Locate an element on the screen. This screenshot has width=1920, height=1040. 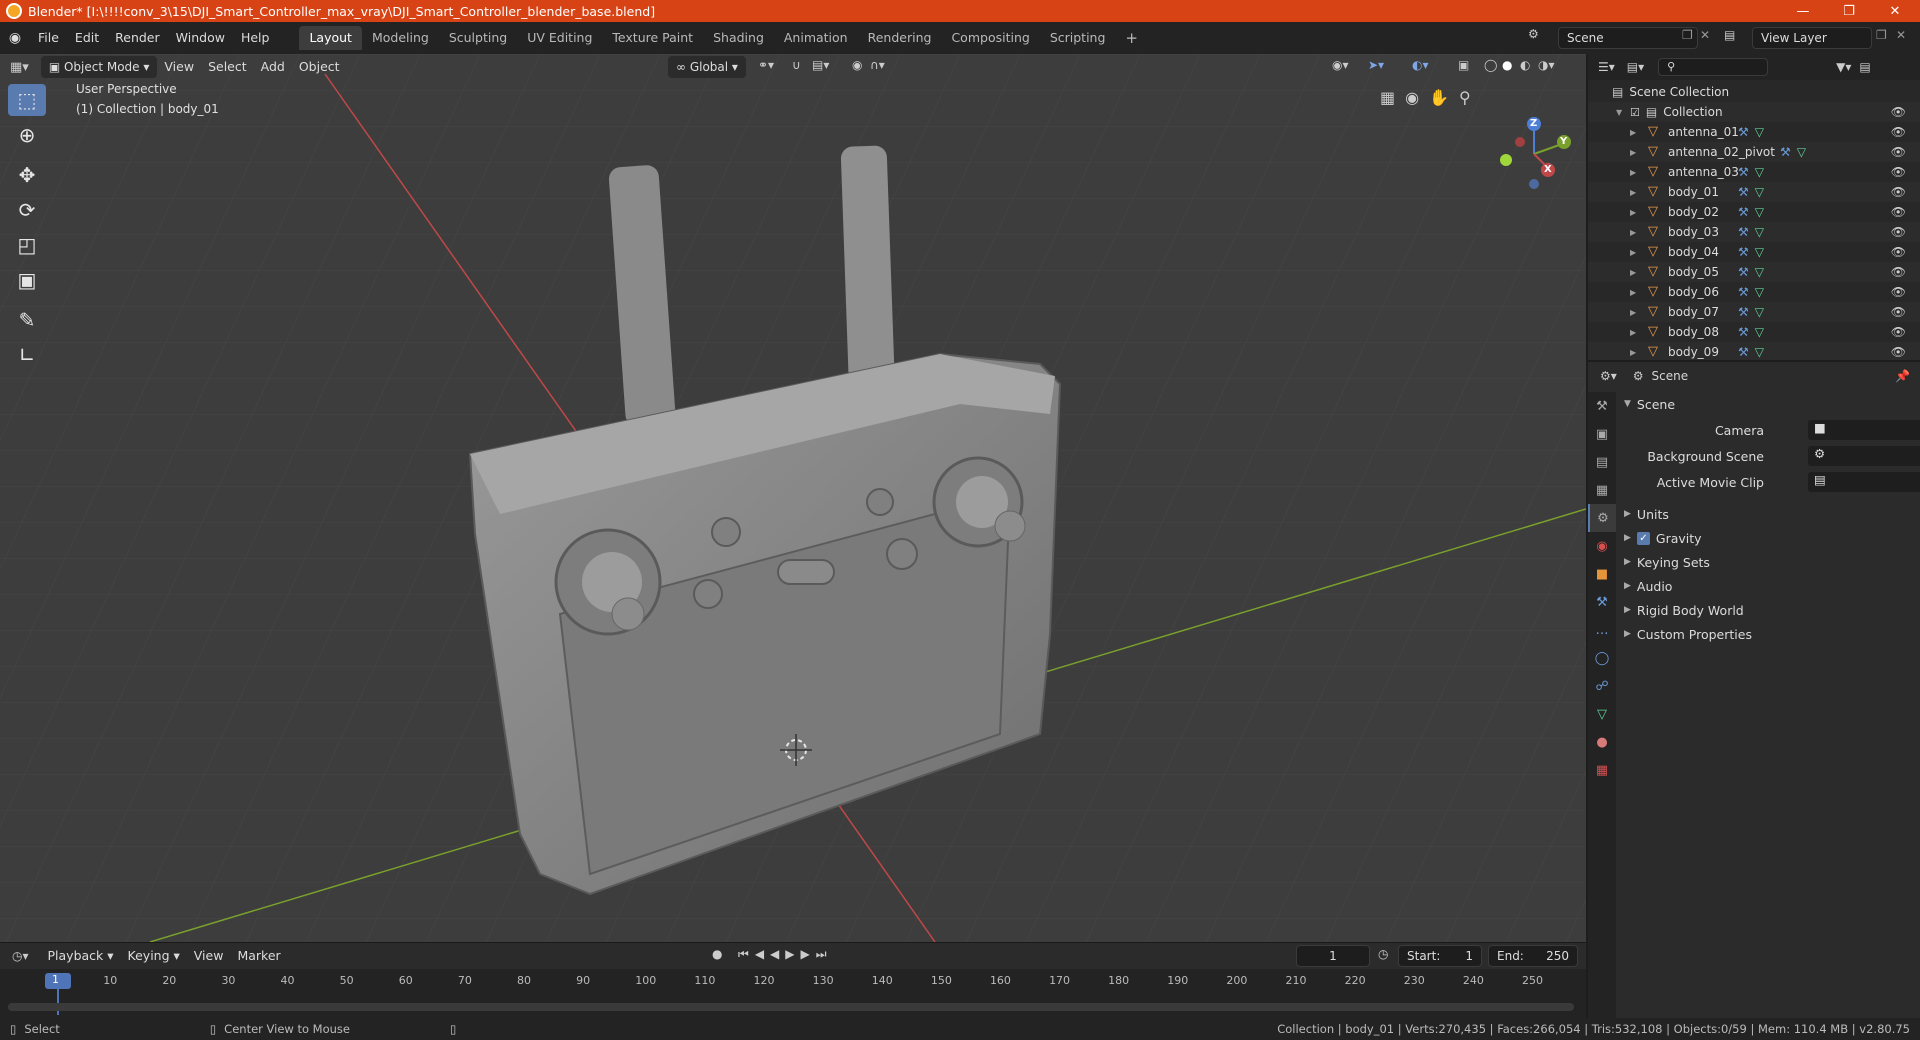
scene-section-header: ▼ Scene is located at coordinates (1769, 404).